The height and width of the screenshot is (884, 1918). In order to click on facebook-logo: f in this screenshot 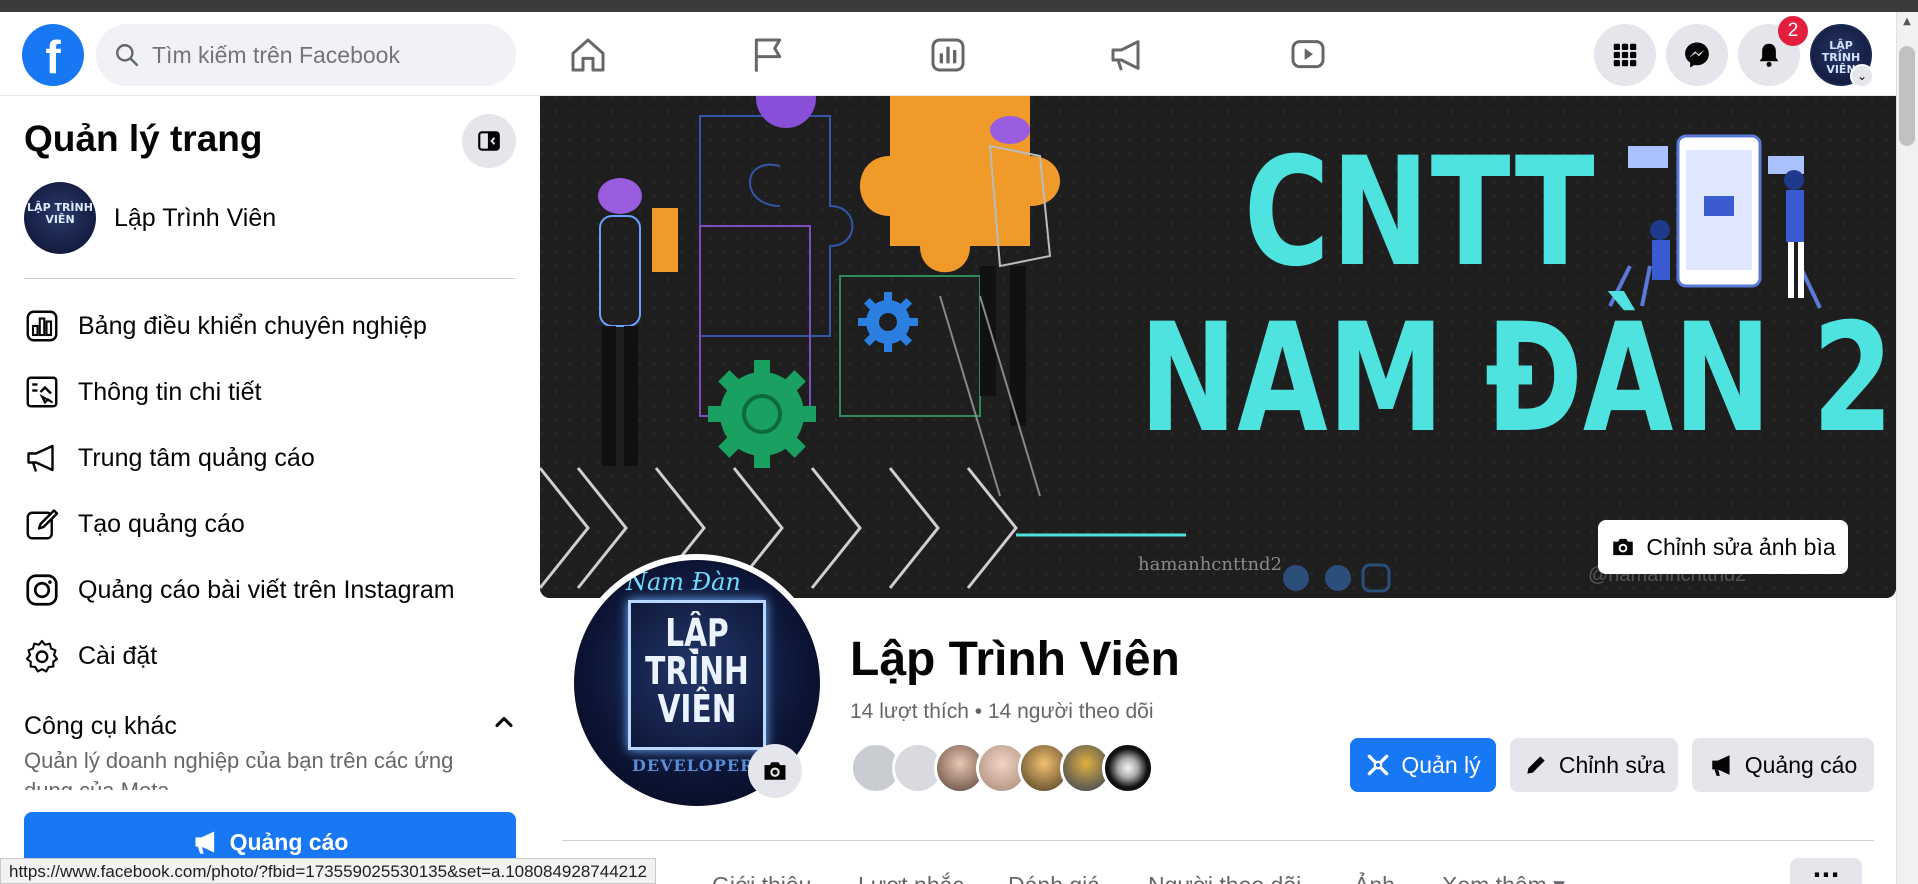, I will do `click(53, 55)`.